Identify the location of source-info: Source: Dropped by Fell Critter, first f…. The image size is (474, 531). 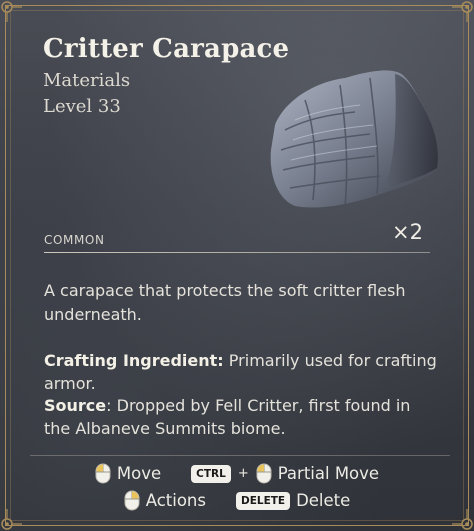
(241, 417).